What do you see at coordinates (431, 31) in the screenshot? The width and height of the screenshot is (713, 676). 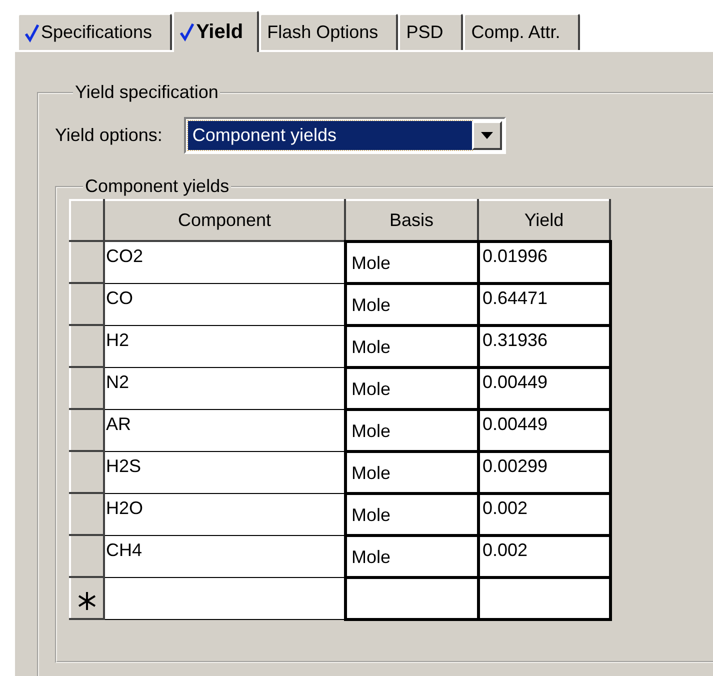 I see `tab: PSD` at bounding box center [431, 31].